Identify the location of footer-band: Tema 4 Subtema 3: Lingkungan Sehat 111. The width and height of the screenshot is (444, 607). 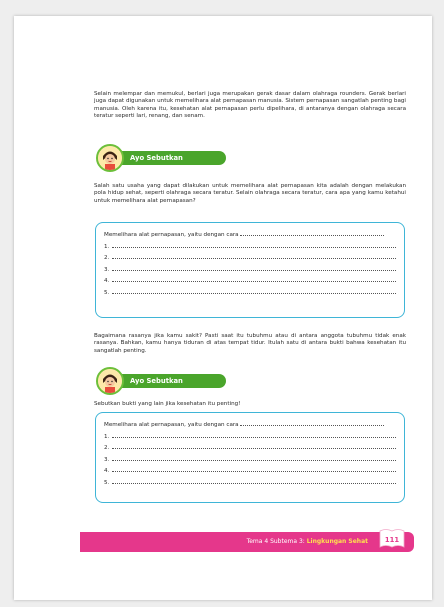
(247, 540).